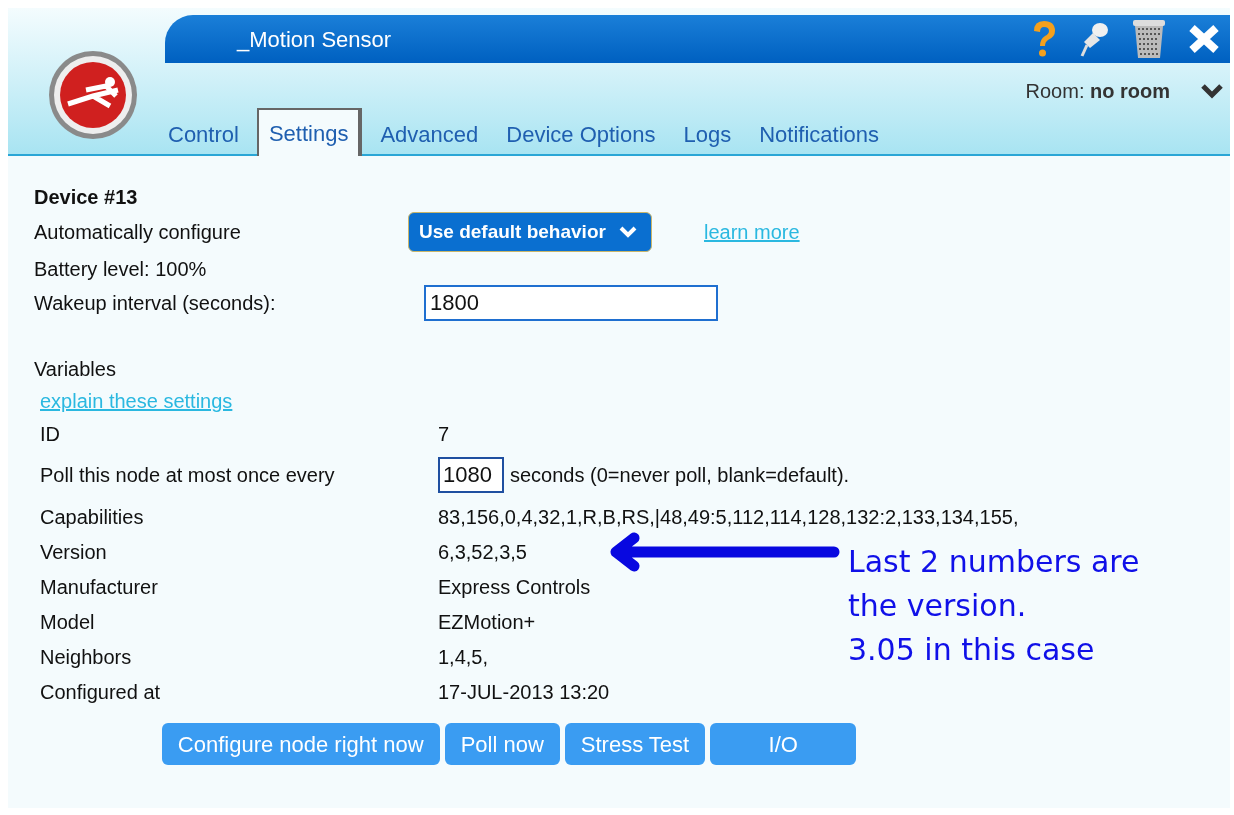 This screenshot has width=1234, height=815. Describe the element at coordinates (86, 657) in the screenshot. I see `field-label: Neighbors` at that location.